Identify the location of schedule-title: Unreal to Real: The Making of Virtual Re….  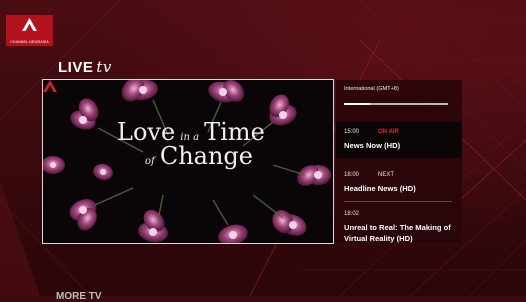
(397, 233).